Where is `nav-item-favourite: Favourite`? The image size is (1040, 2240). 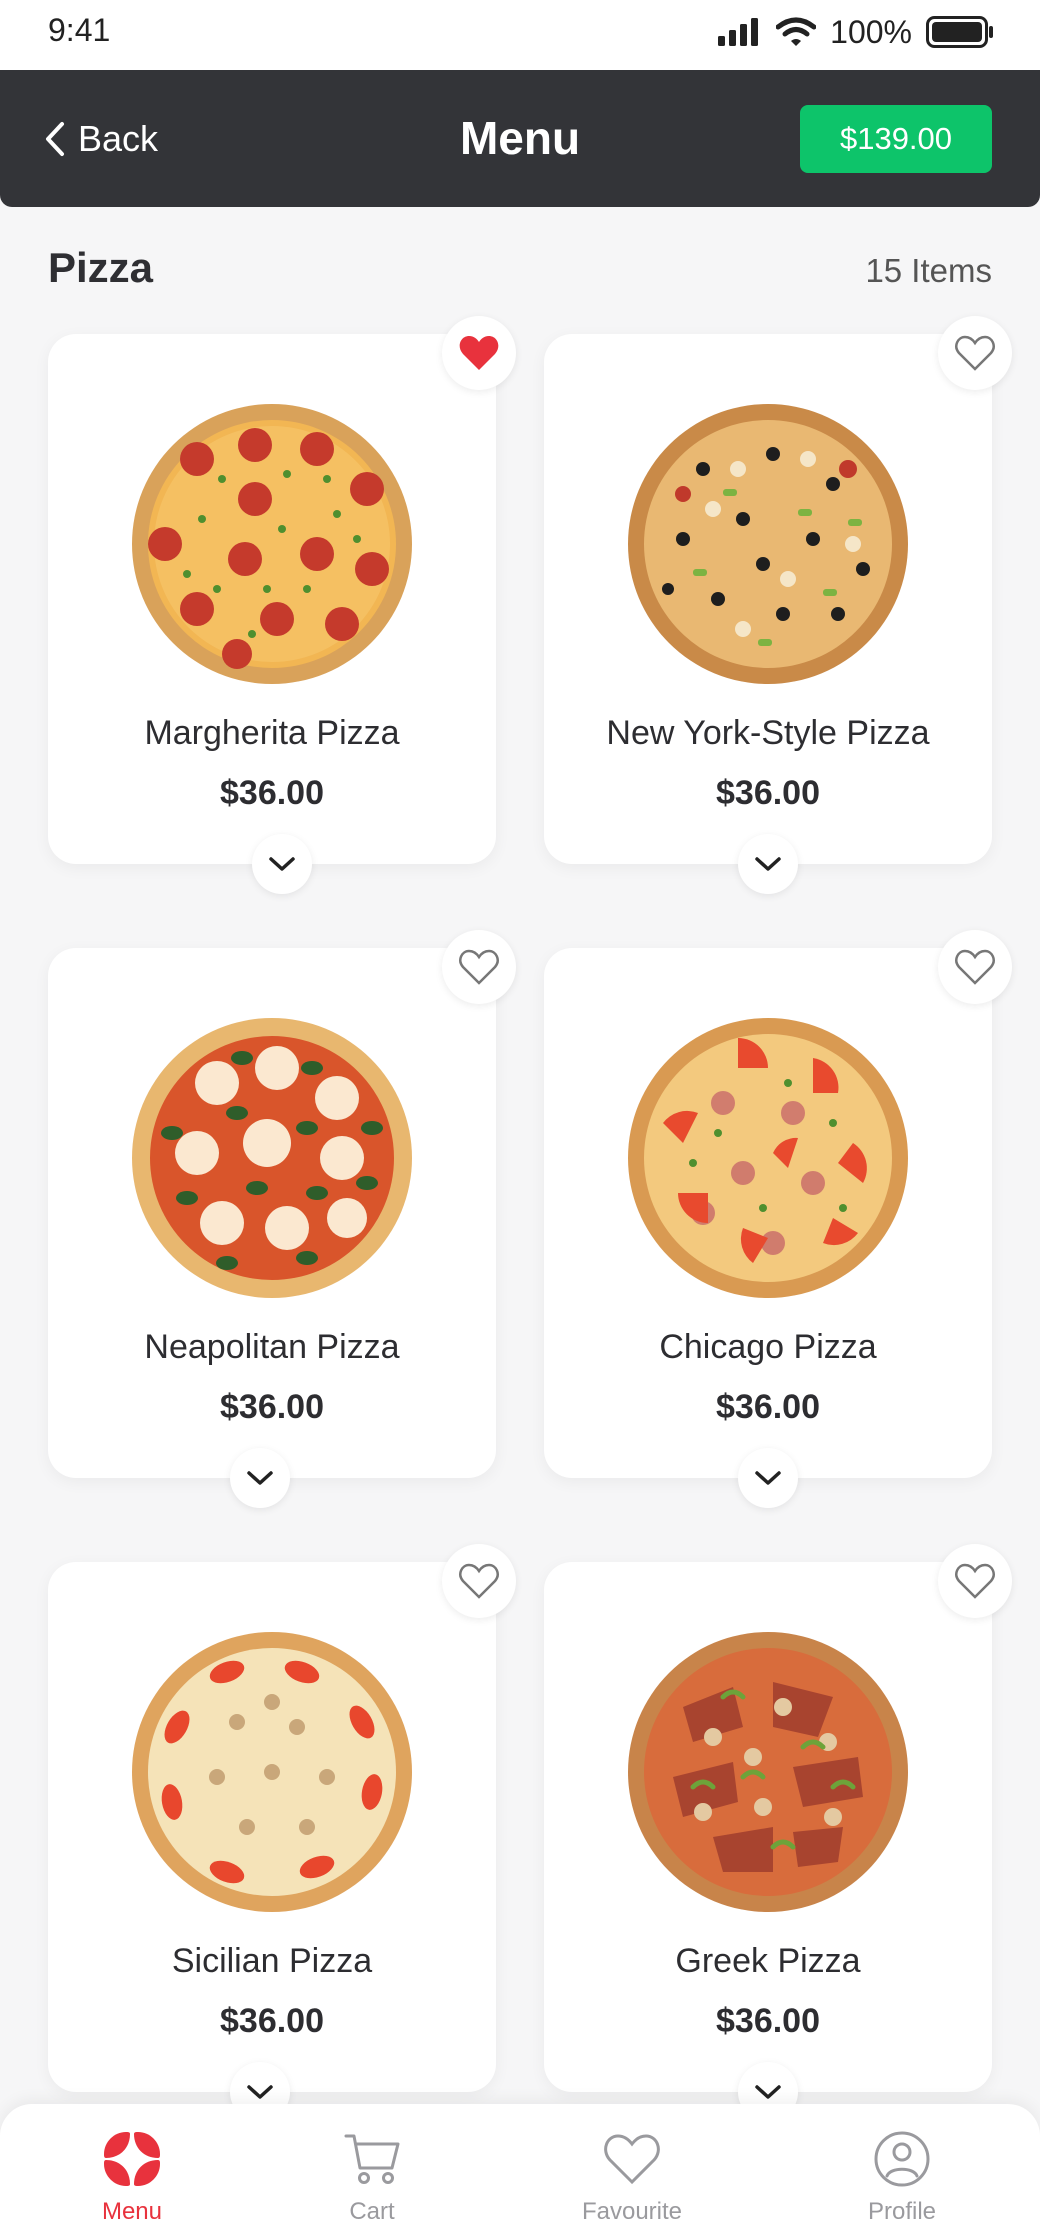
nav-item-favourite: Favourite is located at coordinates (632, 2172).